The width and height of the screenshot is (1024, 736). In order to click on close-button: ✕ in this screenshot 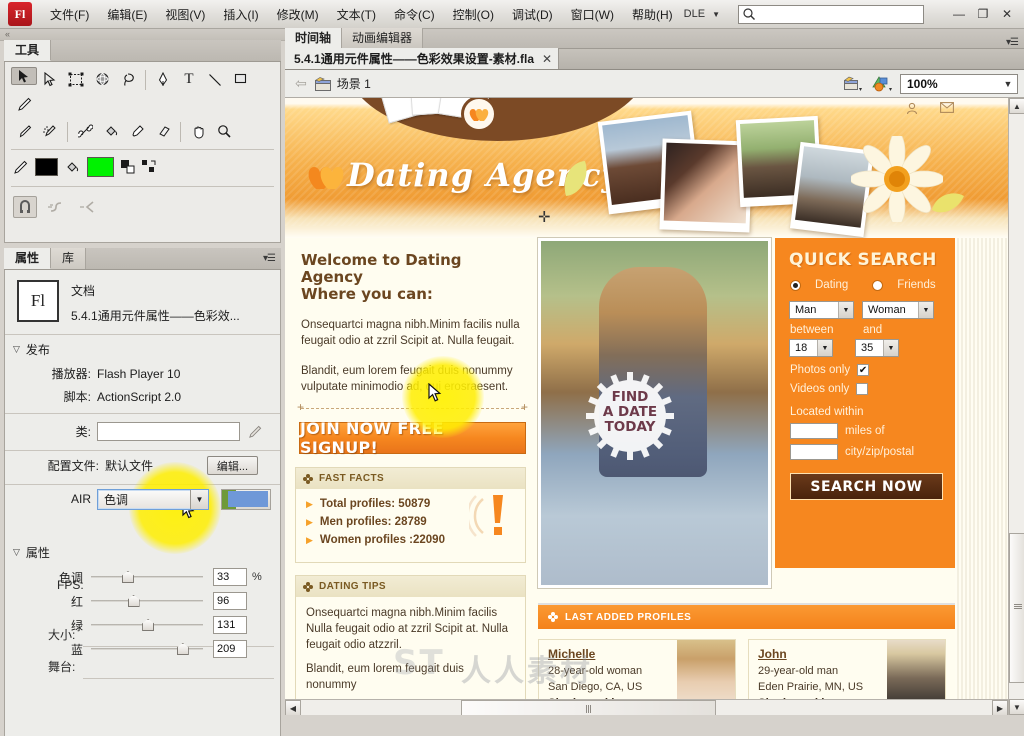, I will do `click(1007, 14)`.